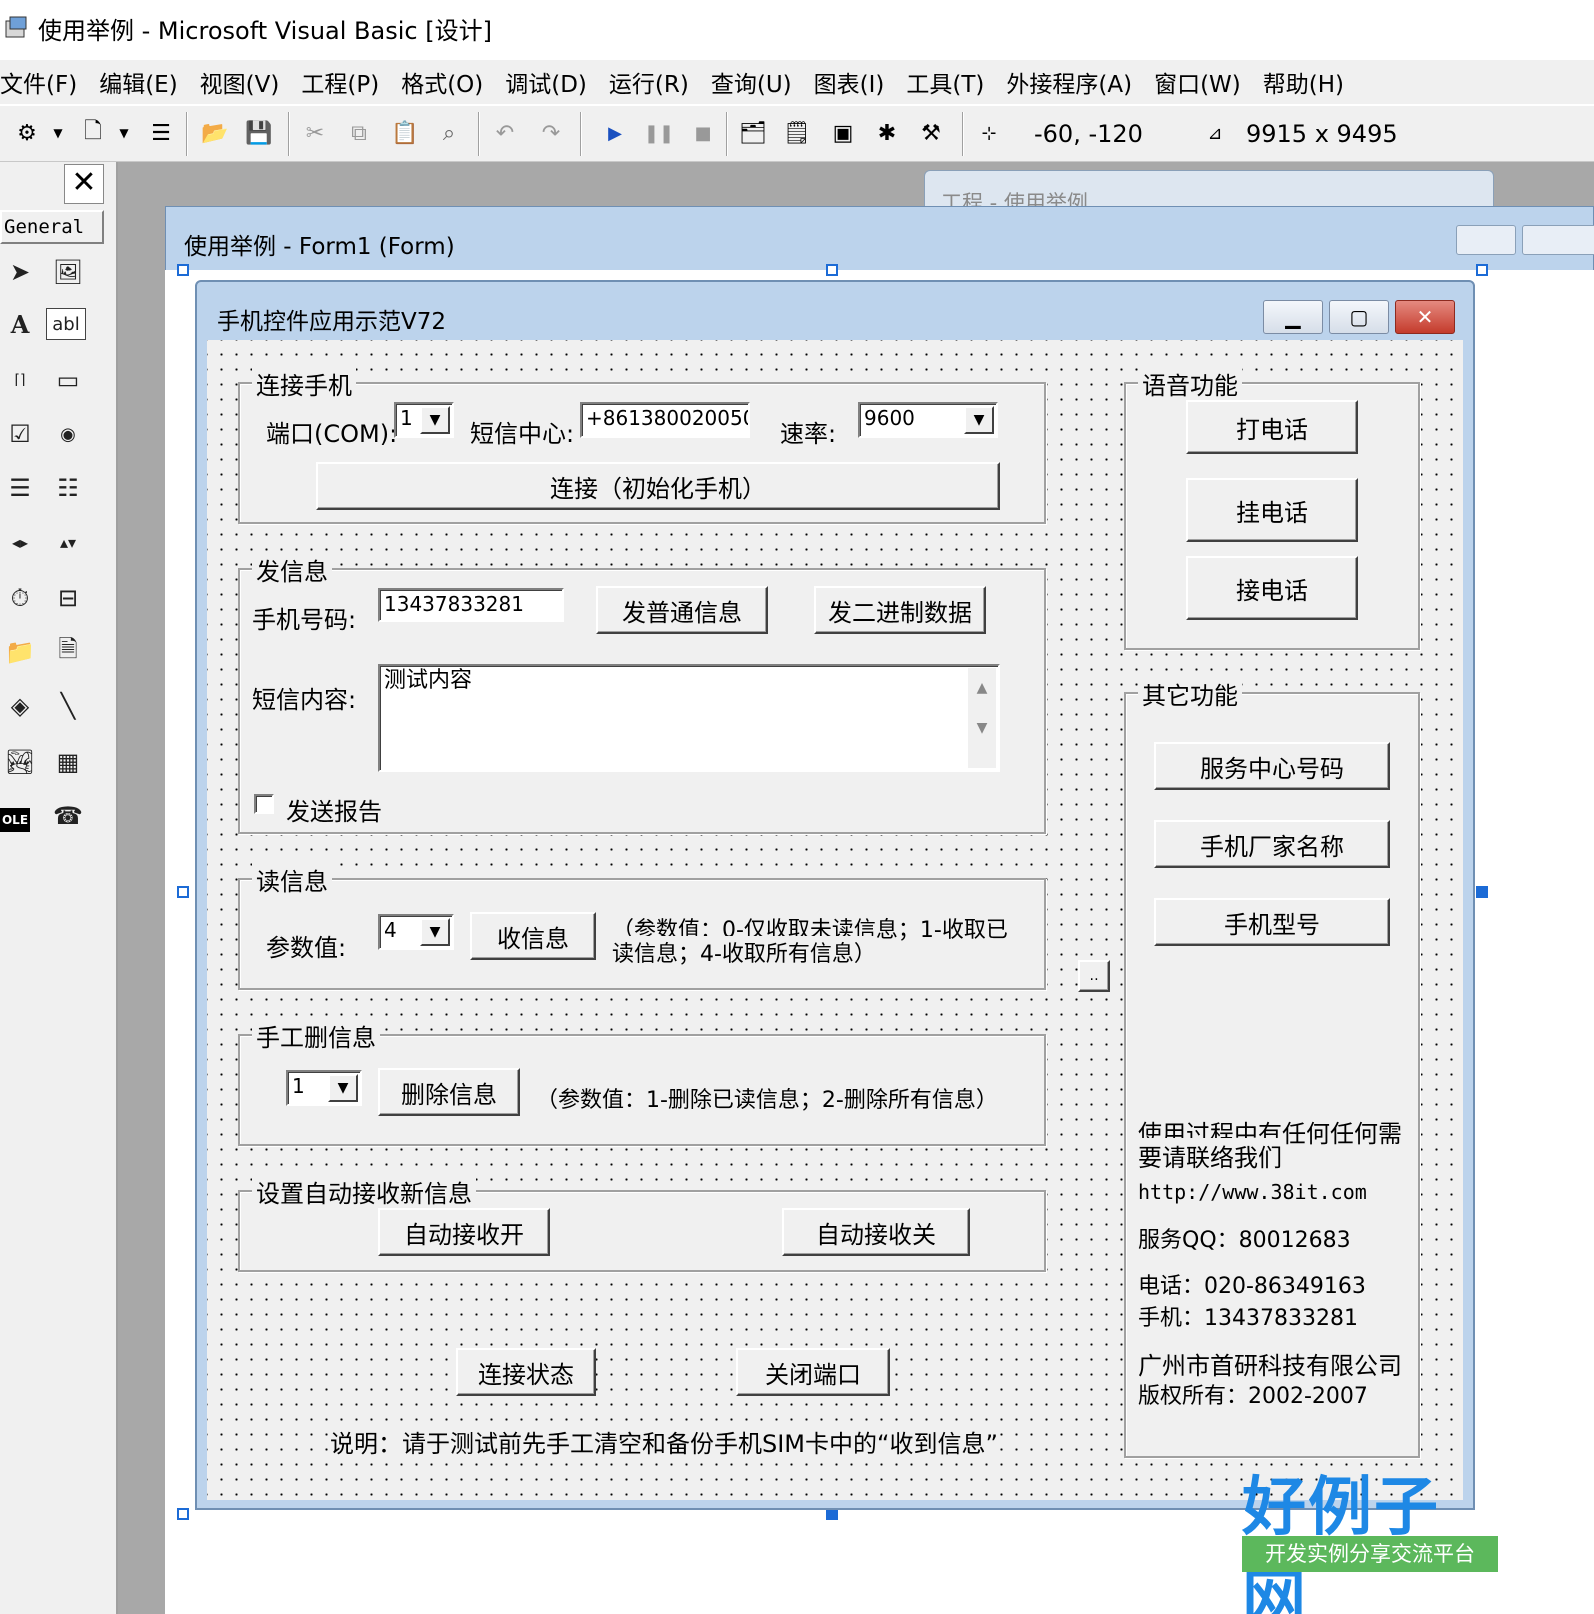 This screenshot has height=1614, width=1594. What do you see at coordinates (703, 133) in the screenshot?
I see `end-icon: ■` at bounding box center [703, 133].